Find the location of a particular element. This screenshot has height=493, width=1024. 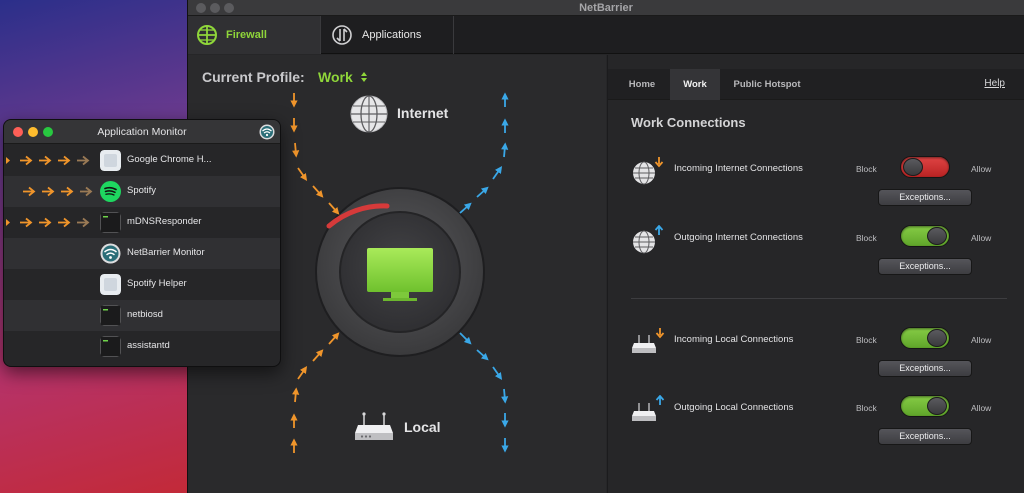

local-label: Local is located at coordinates (422, 427).